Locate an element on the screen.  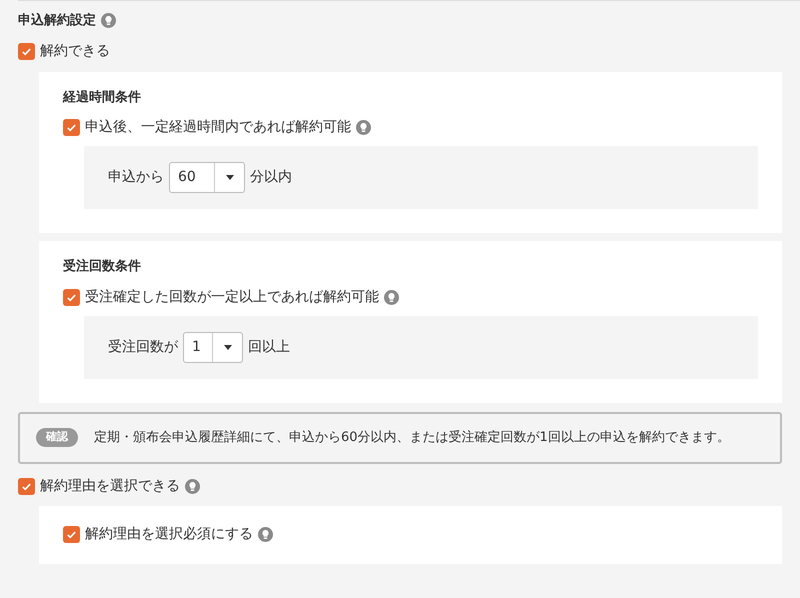
checkbox-label: 申込後、一定経過時間内であれば解約可能 is located at coordinates (218, 127).